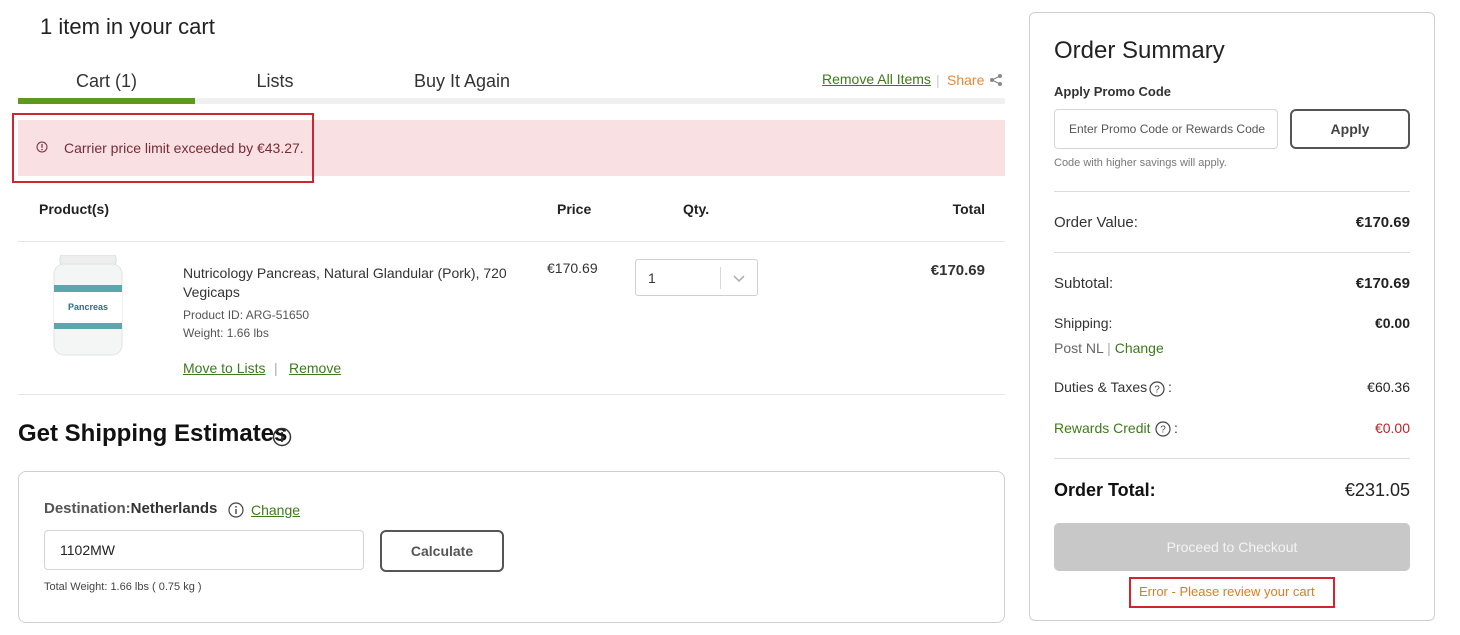  Describe the element at coordinates (224, 368) in the screenshot. I see `move-to-lists-link: Move to Lists` at that location.